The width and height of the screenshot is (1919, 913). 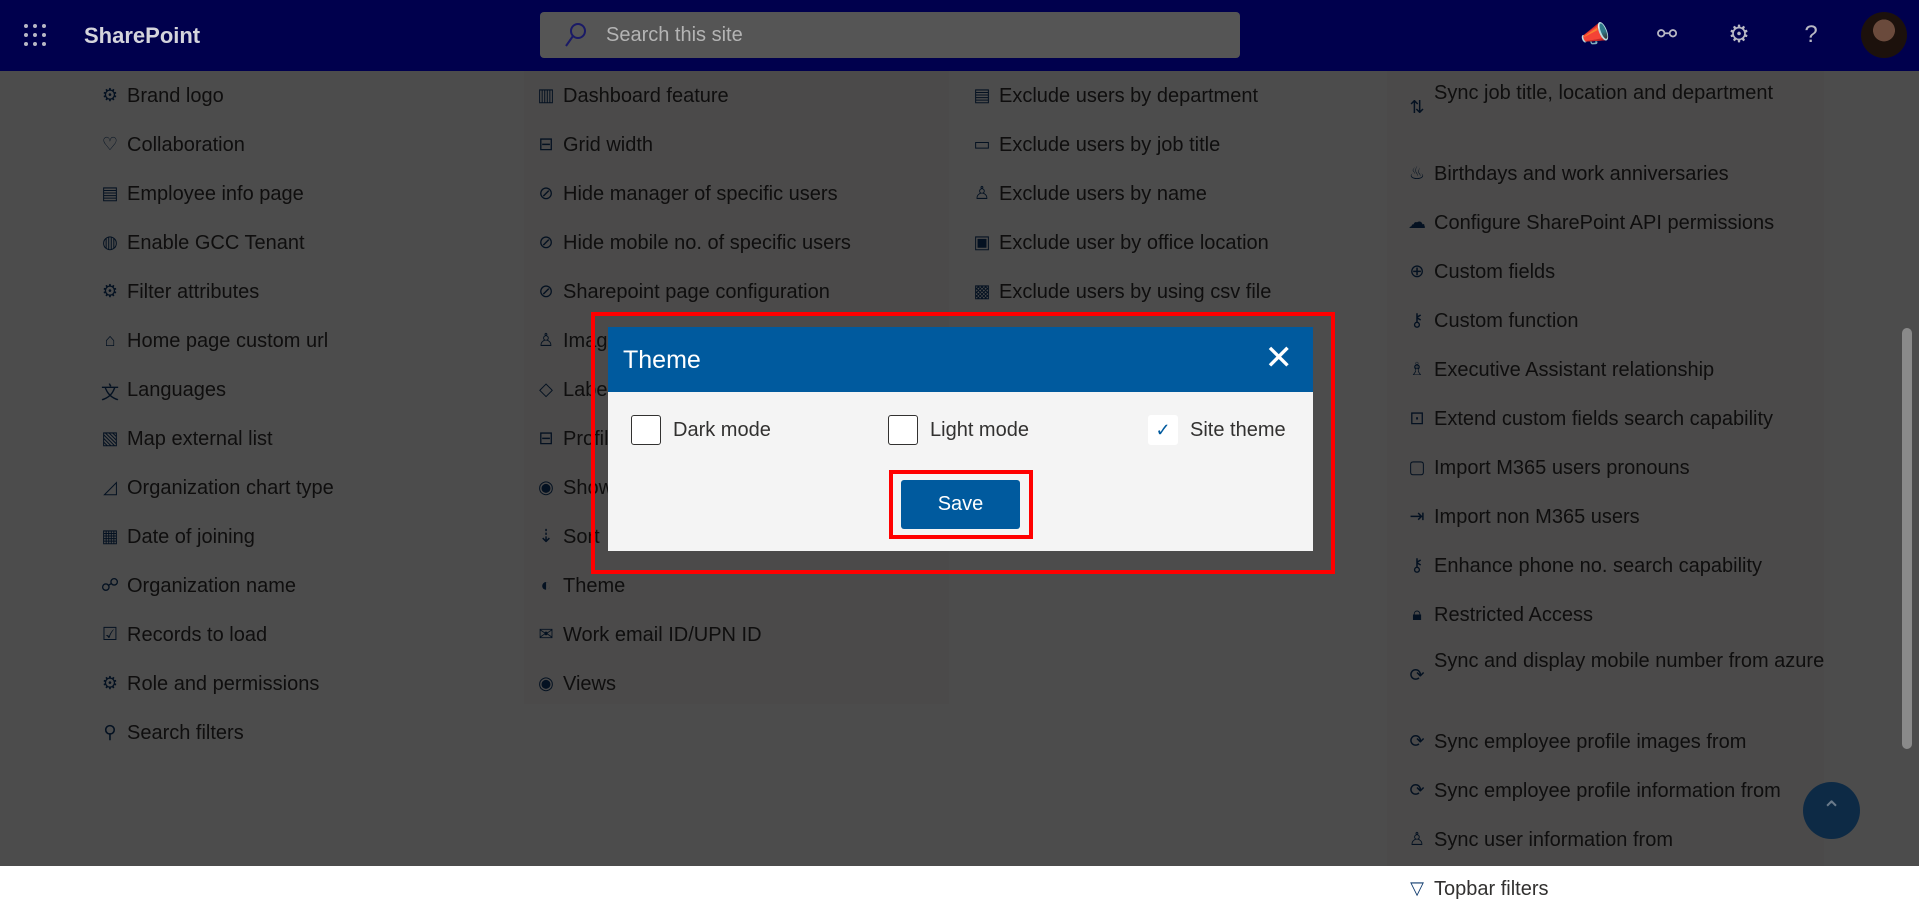 I want to click on chevron-up-icon: ⌃, so click(x=1831, y=810).